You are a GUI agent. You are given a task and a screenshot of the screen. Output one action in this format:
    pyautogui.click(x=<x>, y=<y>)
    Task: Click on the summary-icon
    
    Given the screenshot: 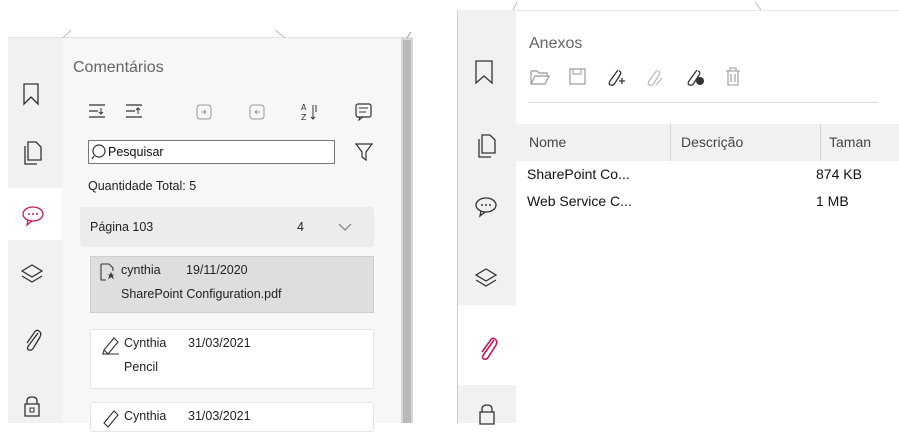 What is the action you would take?
    pyautogui.click(x=364, y=112)
    